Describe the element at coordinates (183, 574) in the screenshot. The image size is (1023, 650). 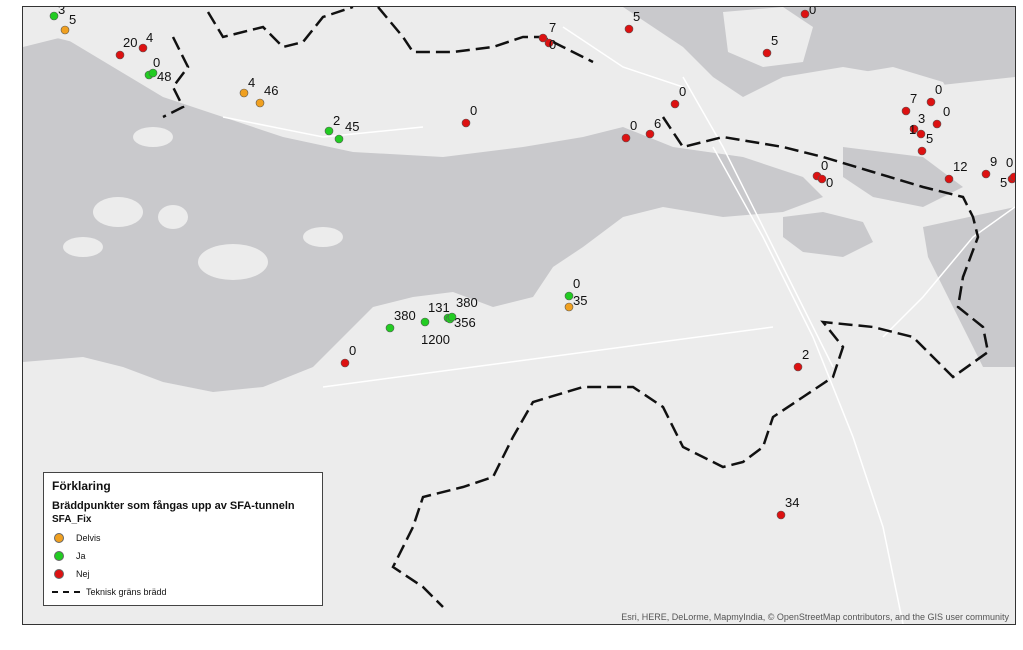
I see `legend-item-nej: Nej` at that location.